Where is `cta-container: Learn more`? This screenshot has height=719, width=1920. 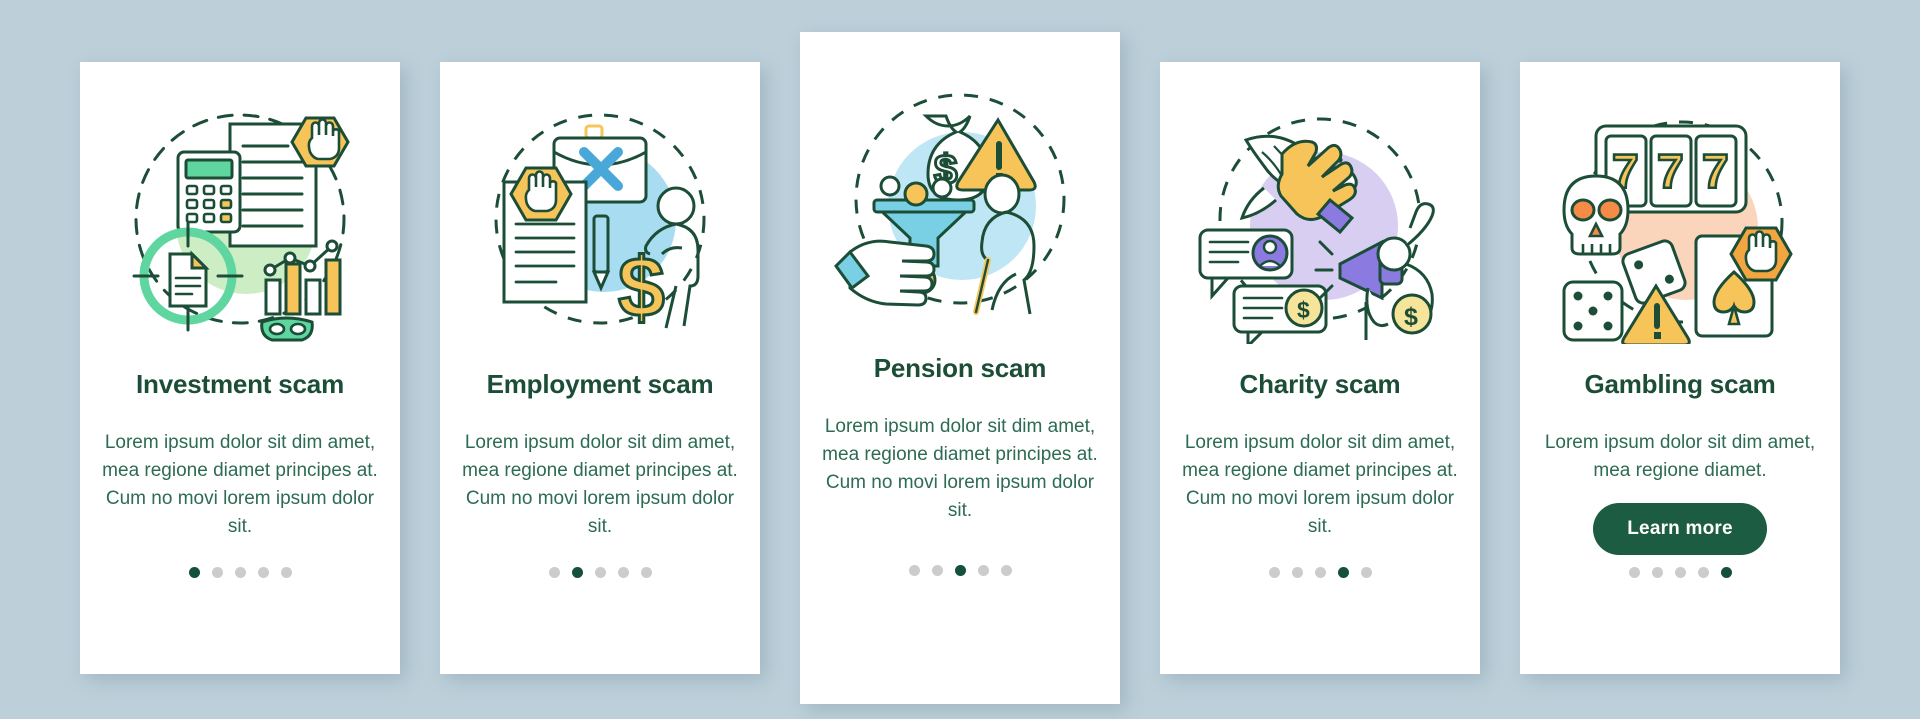
cta-container: Learn more is located at coordinates (1680, 528).